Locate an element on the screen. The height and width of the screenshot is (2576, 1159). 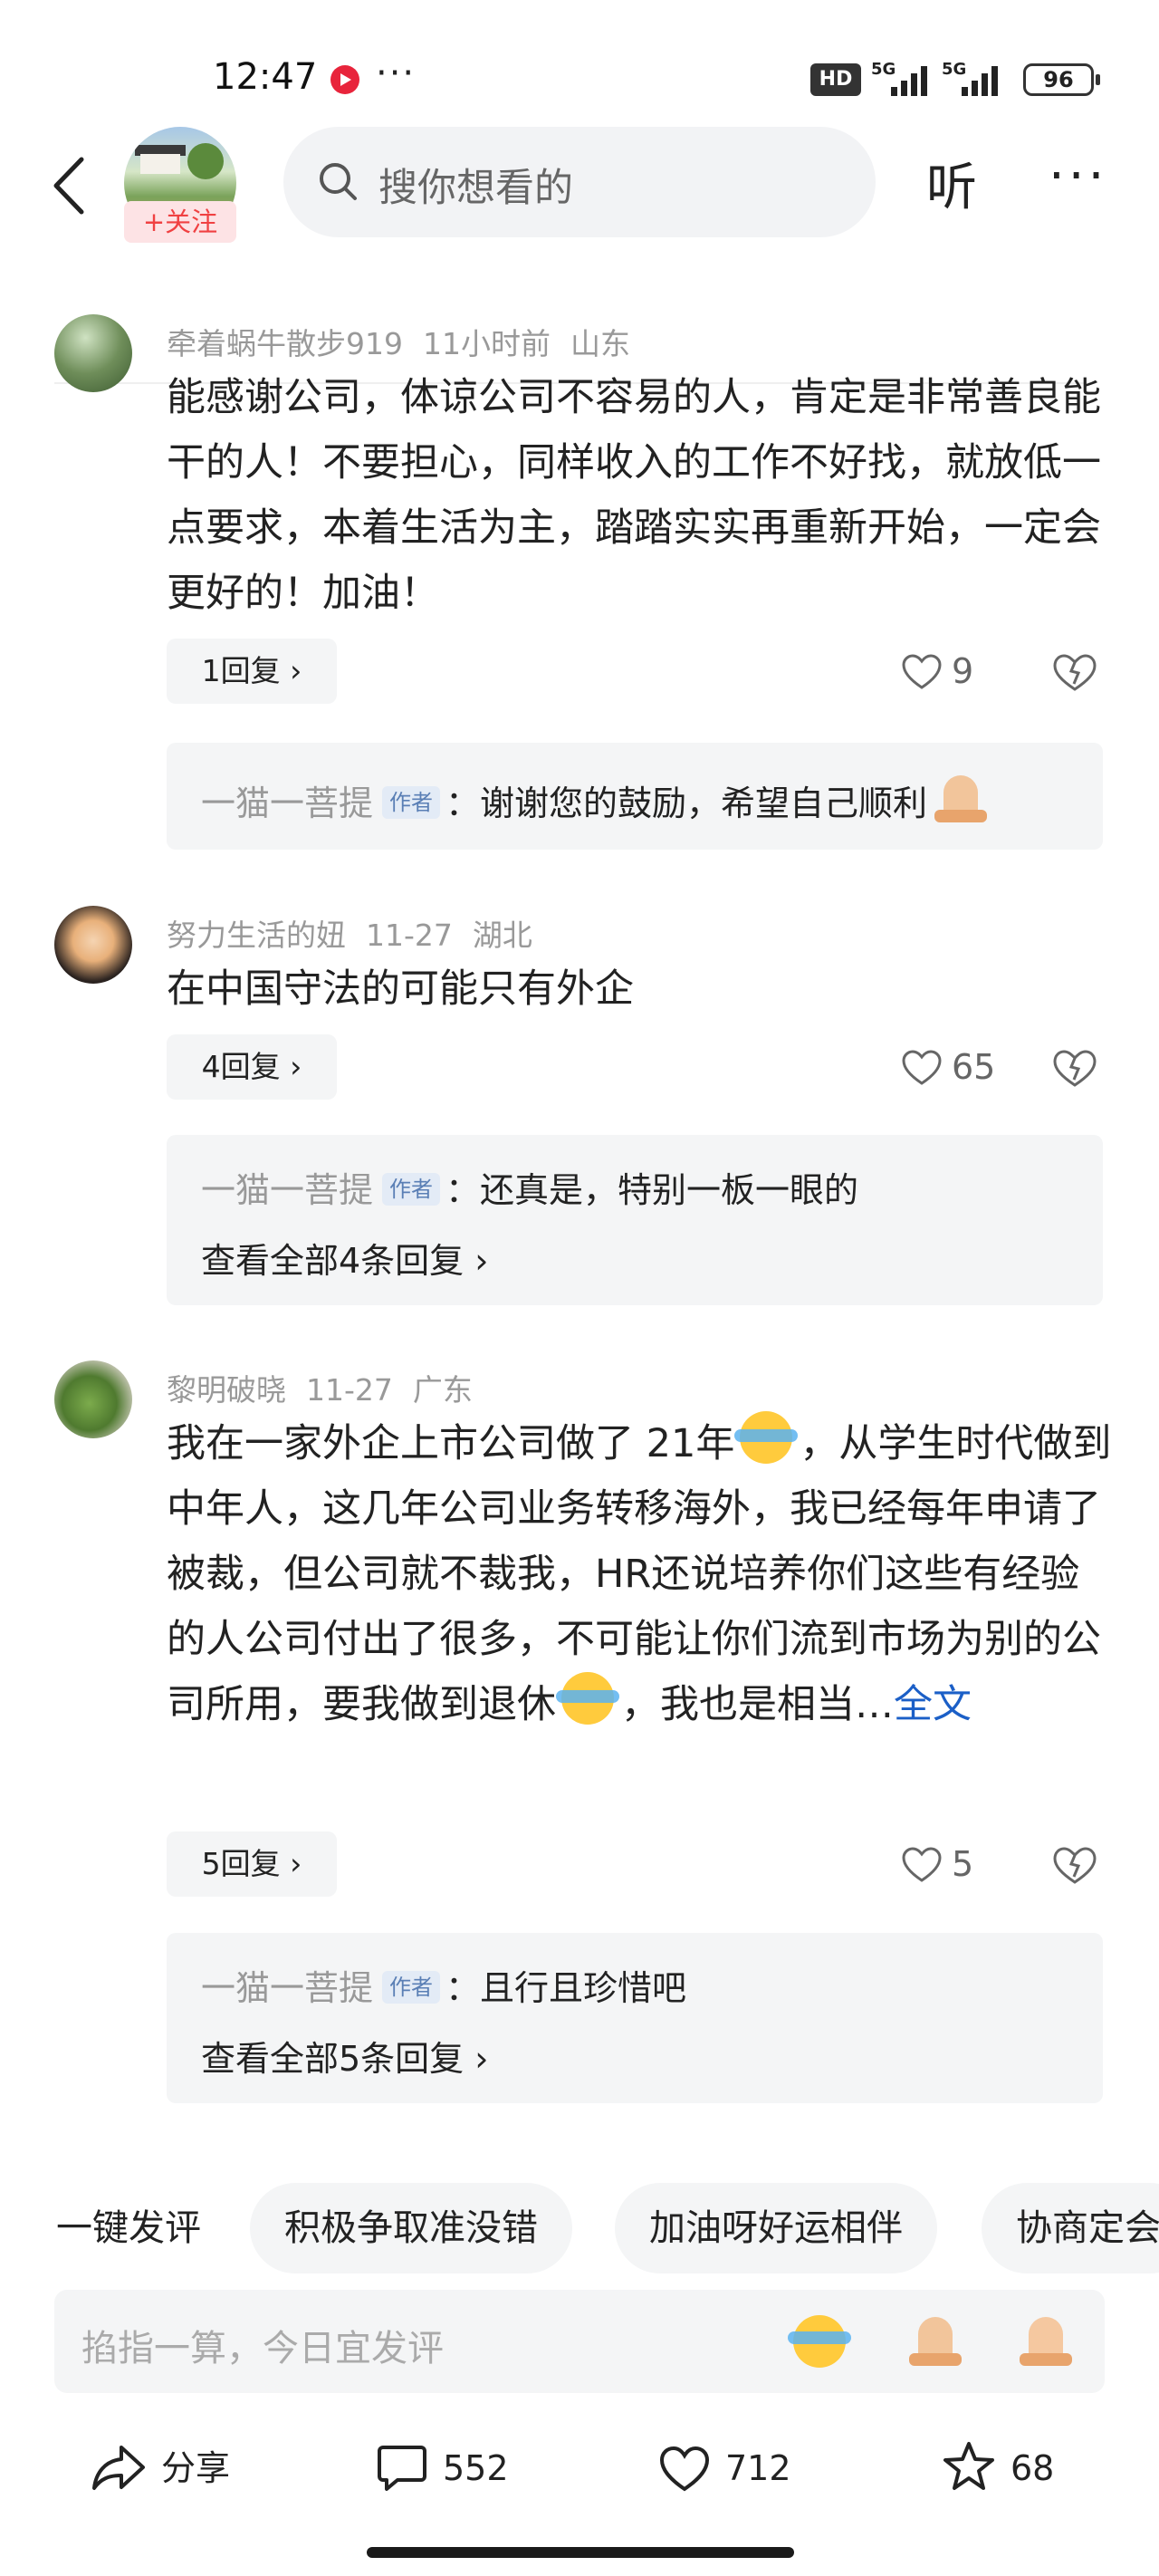
reply-text: ：谢谢您的鼓励，希望自己顺利 is located at coordinates (686, 803).